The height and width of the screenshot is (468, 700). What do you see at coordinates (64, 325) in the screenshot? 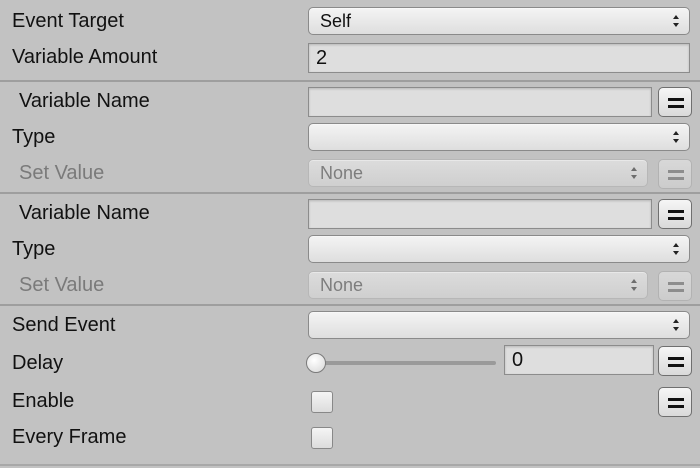
I see `send-event-label: Send Event` at bounding box center [64, 325].